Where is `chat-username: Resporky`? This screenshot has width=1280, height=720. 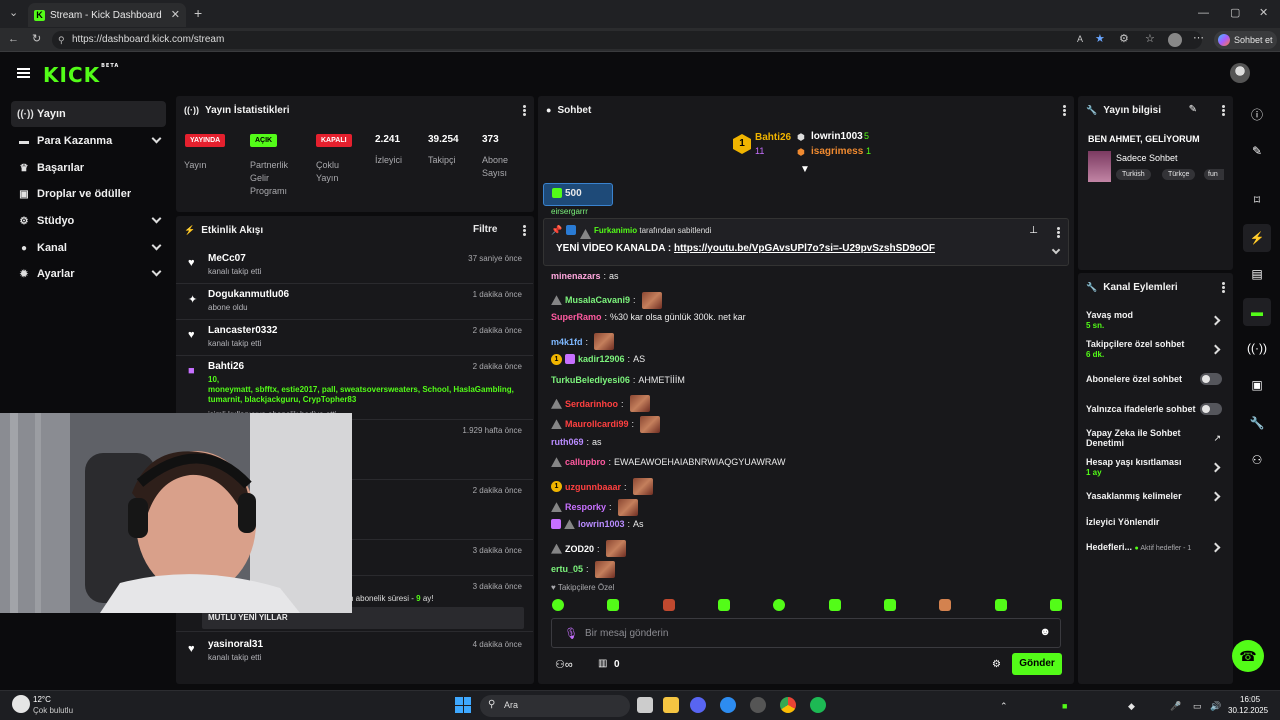 chat-username: Resporky is located at coordinates (585, 507).